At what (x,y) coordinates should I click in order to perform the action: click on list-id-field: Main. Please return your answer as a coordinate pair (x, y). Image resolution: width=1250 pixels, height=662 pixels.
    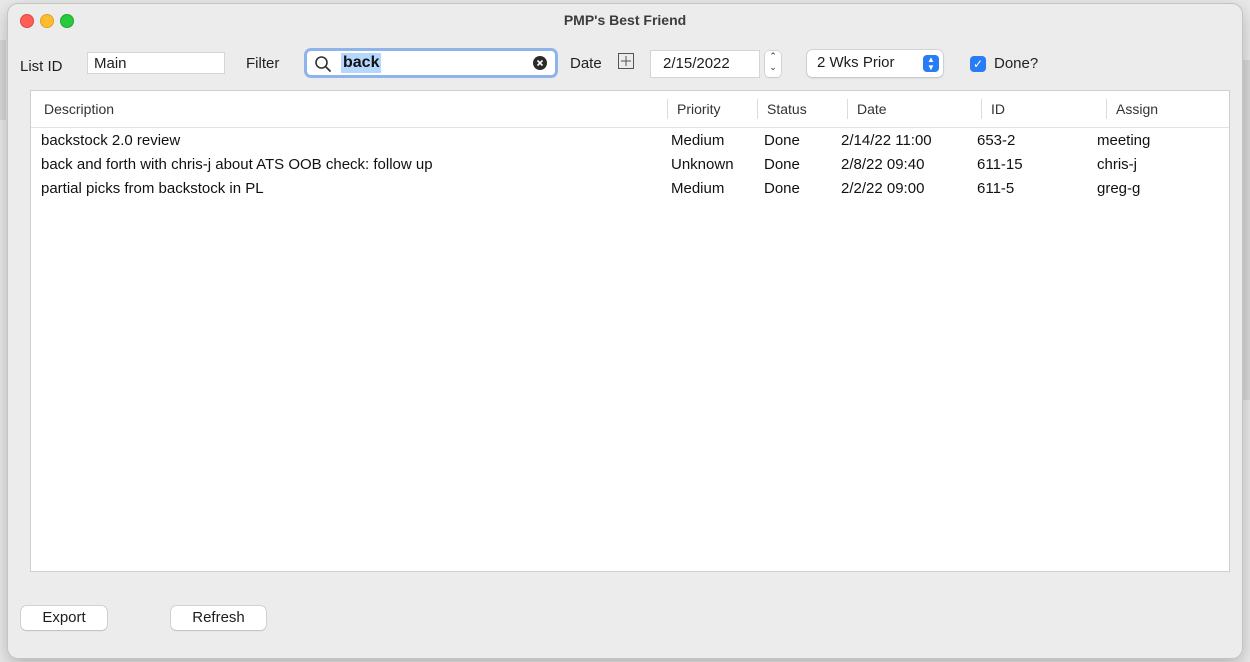
    Looking at the image, I should click on (156, 63).